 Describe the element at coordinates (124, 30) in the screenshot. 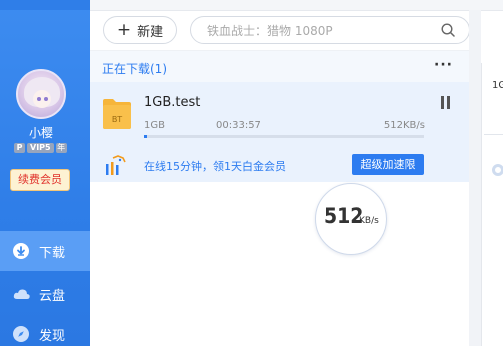

I see `plus-icon: +` at that location.